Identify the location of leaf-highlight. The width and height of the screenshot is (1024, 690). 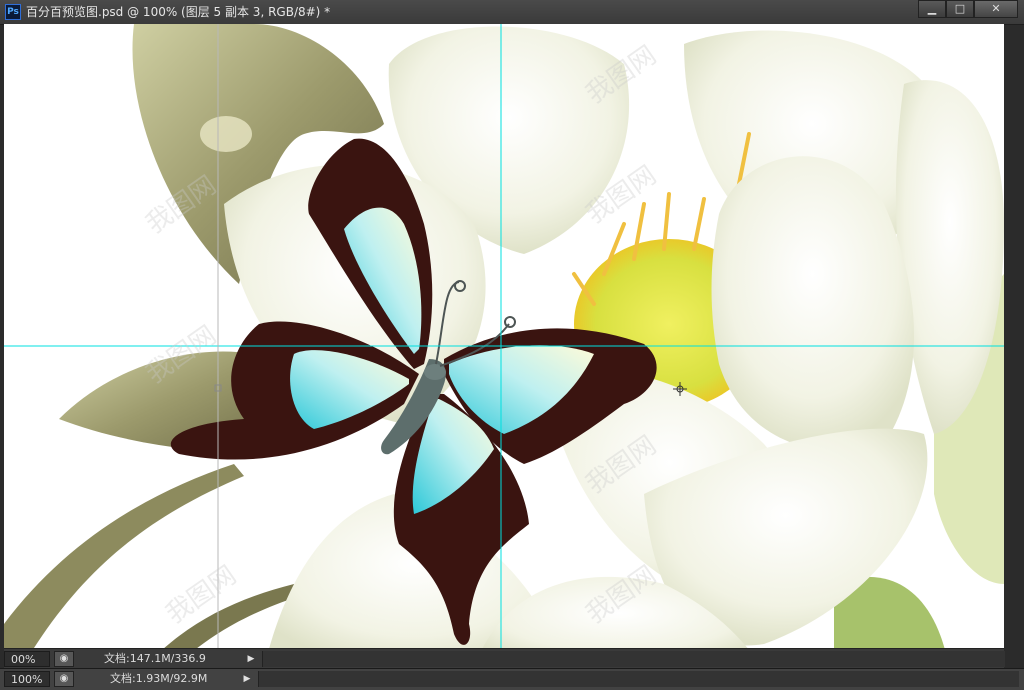
(226, 134).